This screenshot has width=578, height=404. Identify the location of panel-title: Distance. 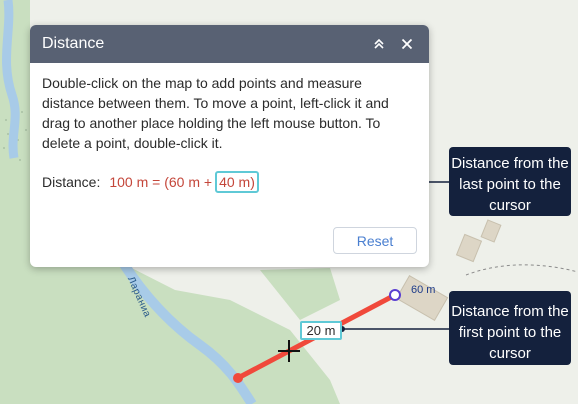
(73, 43).